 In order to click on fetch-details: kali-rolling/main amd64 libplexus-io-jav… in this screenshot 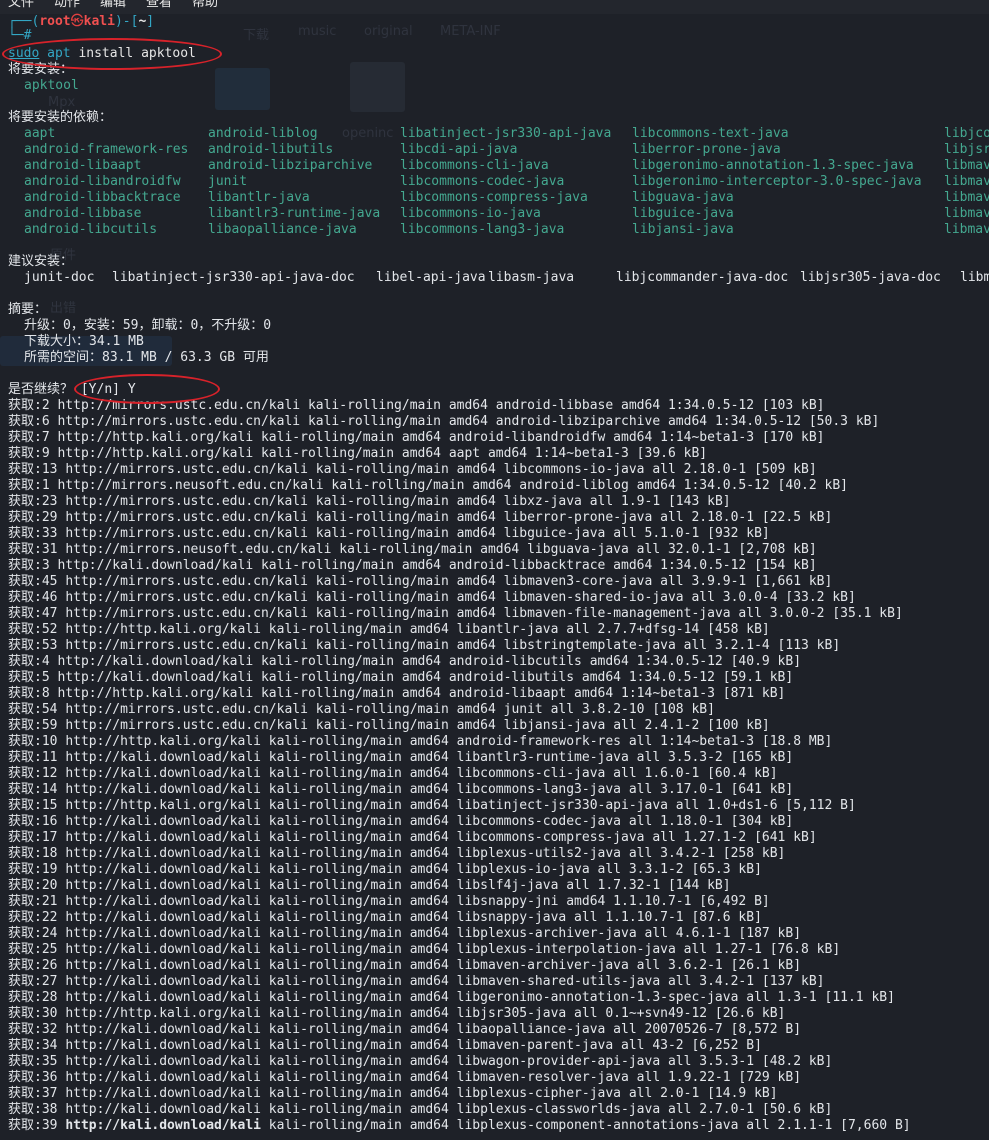, I will do `click(511, 869)`.